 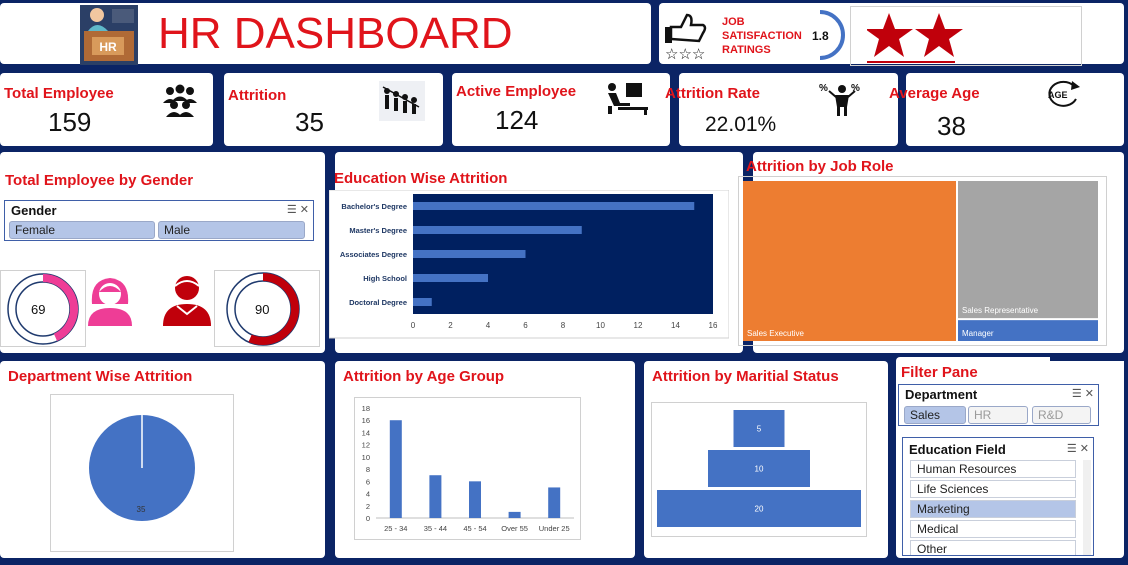 What do you see at coordinates (1061, 415) in the screenshot?
I see `department-option-rd: R&D` at bounding box center [1061, 415].